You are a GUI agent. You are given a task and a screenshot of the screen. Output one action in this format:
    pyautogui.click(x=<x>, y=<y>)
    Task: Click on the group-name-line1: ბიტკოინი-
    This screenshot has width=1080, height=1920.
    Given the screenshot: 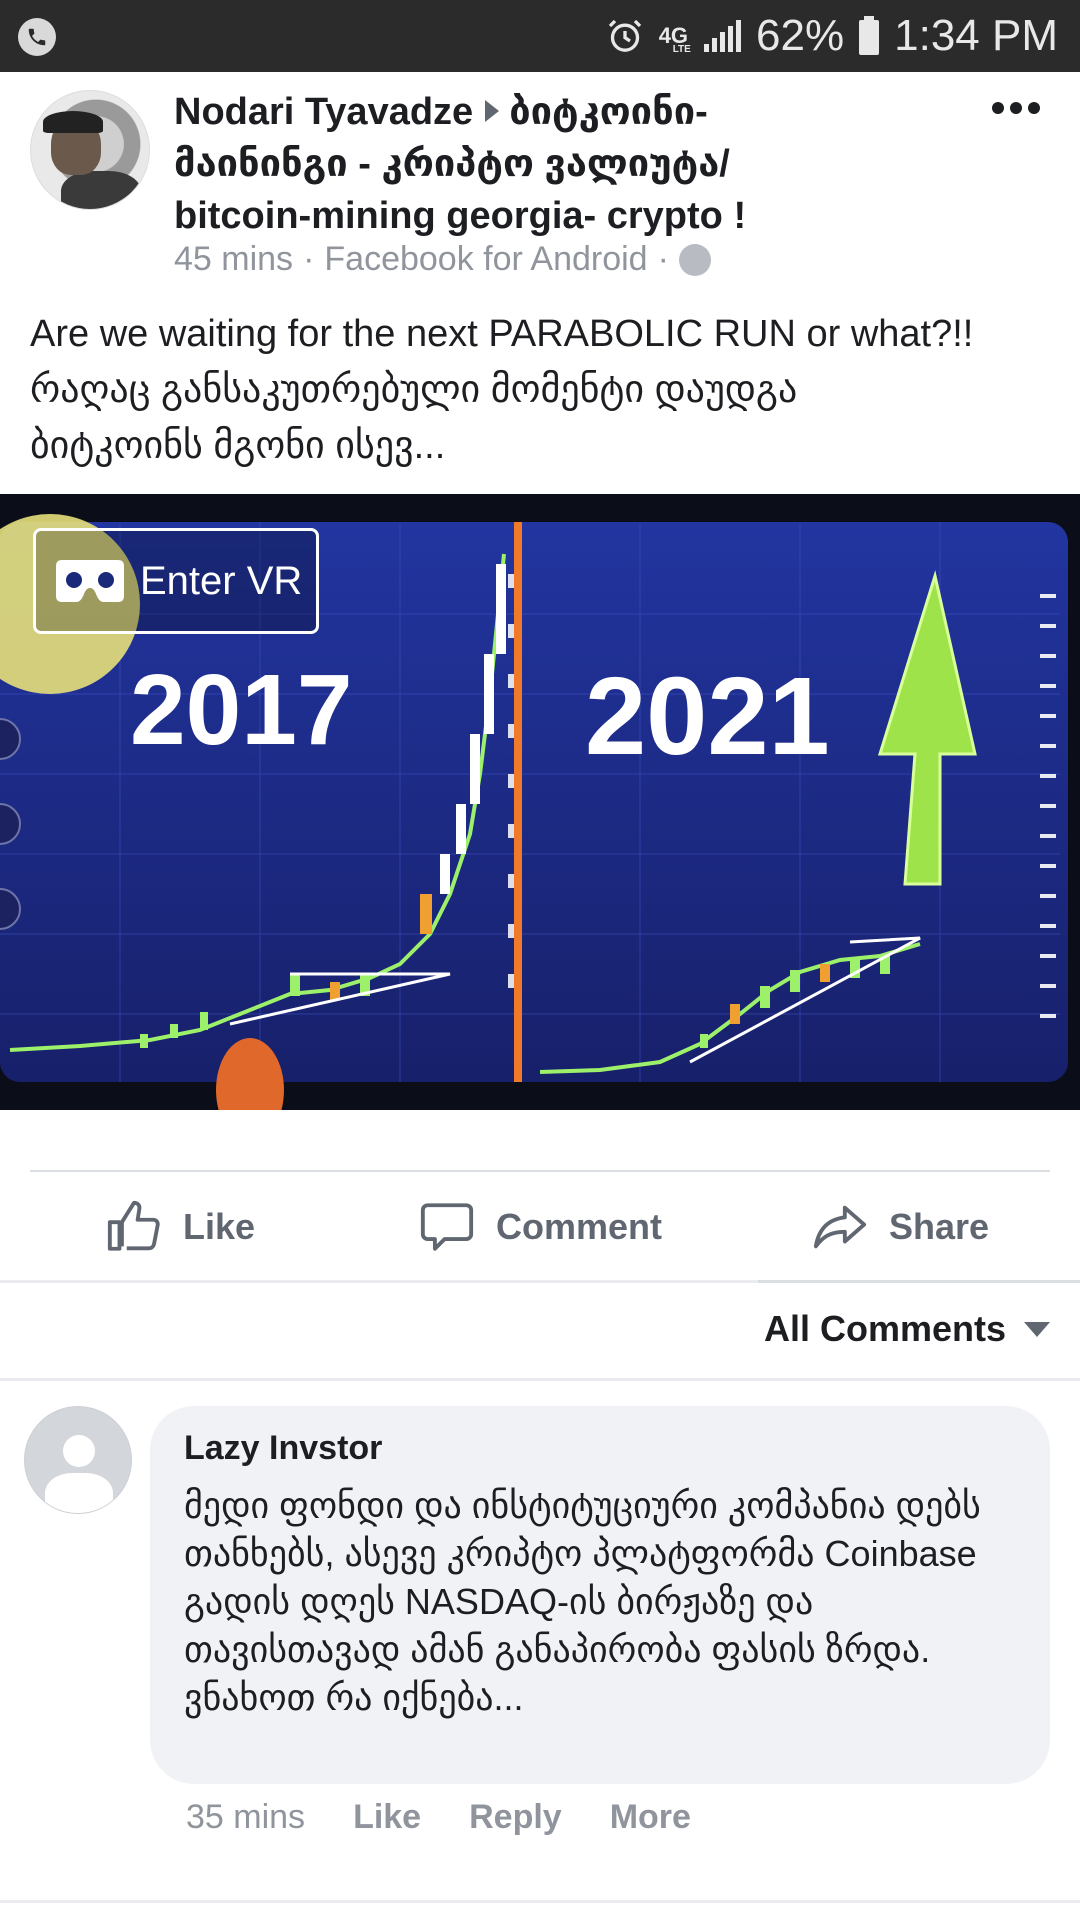 What is the action you would take?
    pyautogui.click(x=608, y=112)
    